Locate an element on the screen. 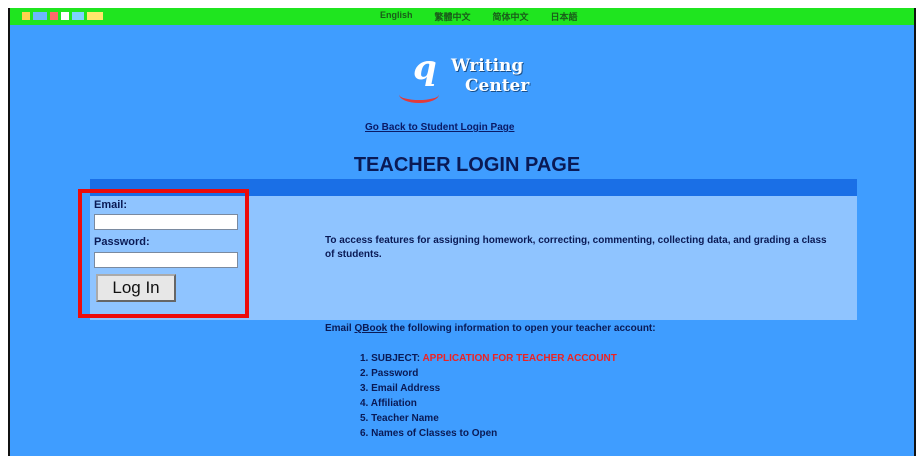  list-item: 6. Names of Classes to Open is located at coordinates (488, 433).